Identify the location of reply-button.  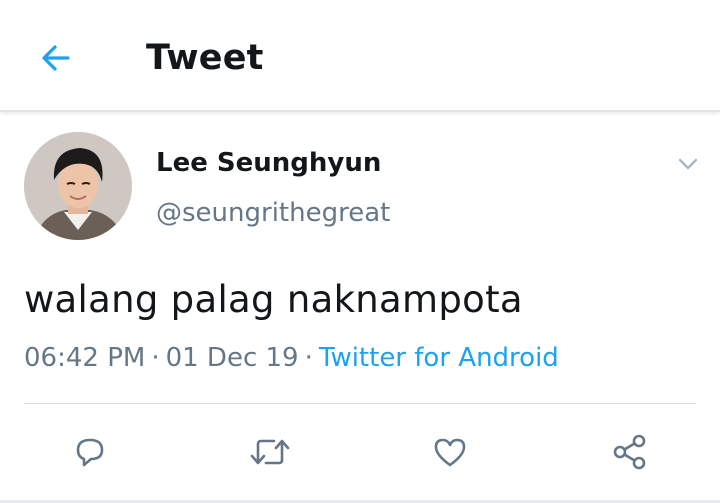
(90, 452).